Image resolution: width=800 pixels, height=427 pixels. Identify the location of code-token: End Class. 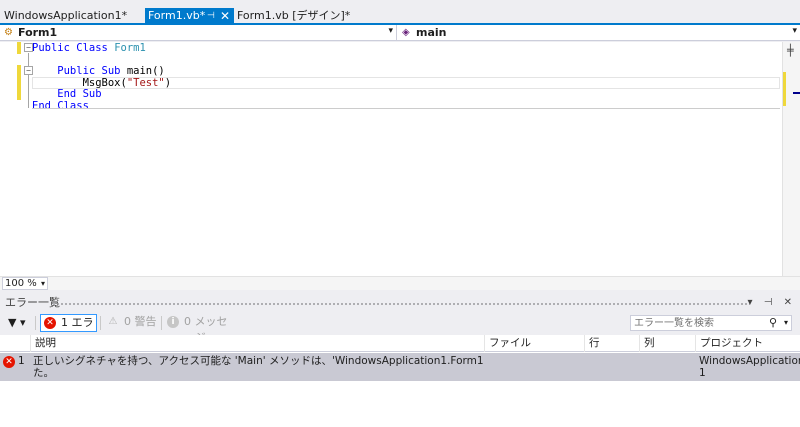
(60, 105).